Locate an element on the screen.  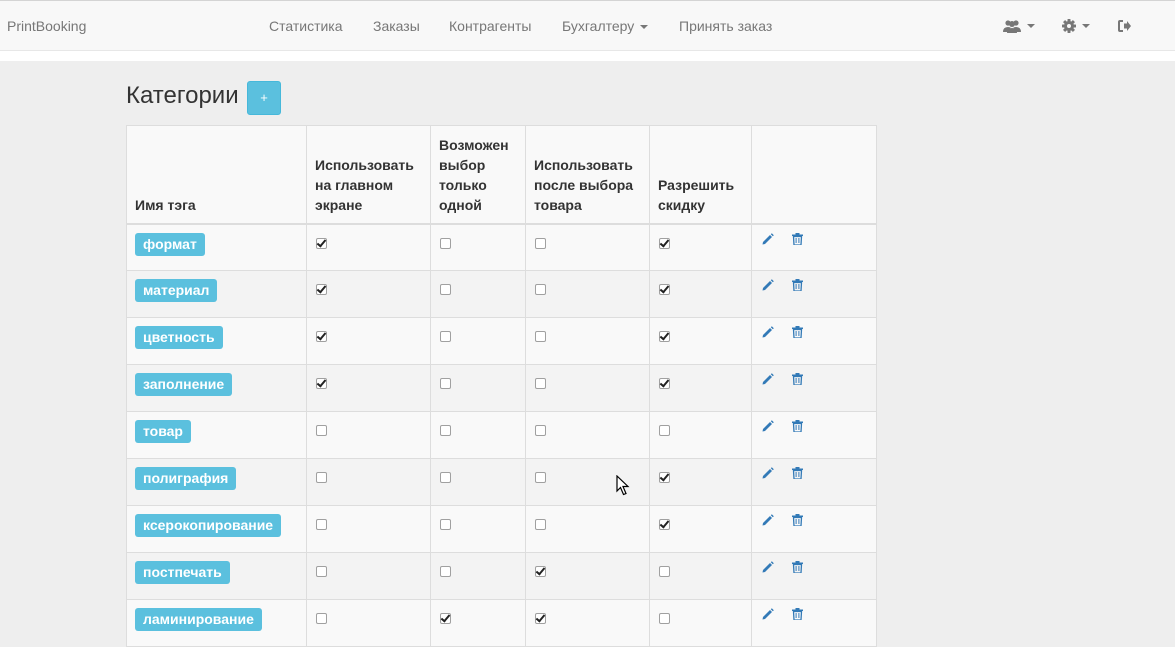
column-header-allow-discount: Разрешить скидку is located at coordinates (700, 175).